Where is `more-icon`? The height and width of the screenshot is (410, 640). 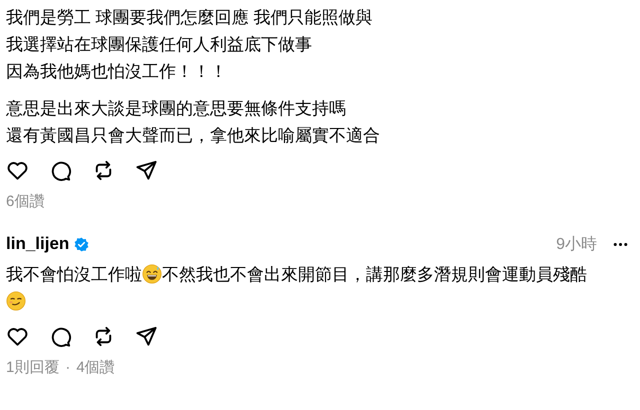
more-icon is located at coordinates (620, 244).